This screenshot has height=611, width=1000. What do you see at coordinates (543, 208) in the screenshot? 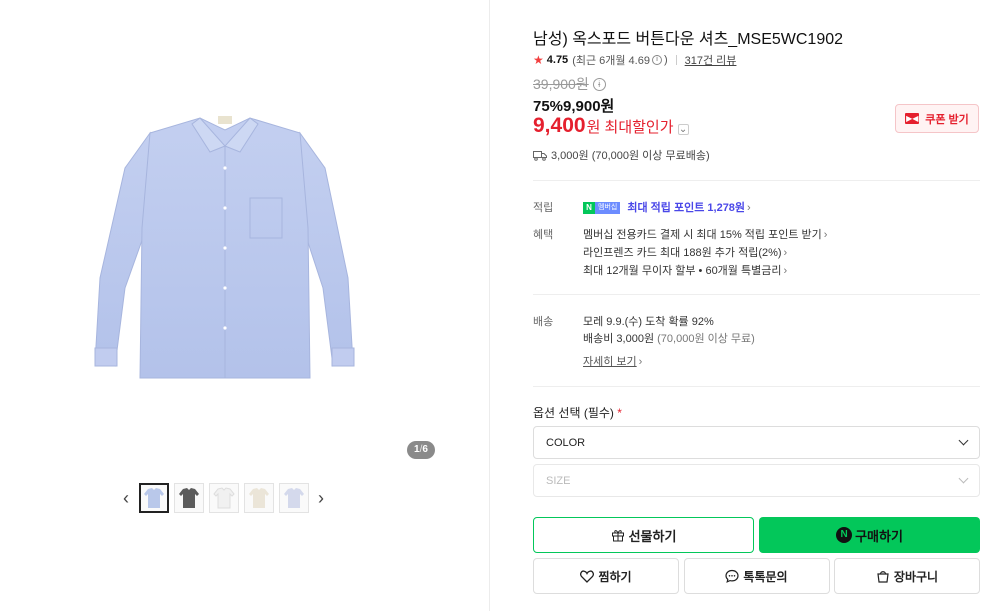
I see `points-label: 적립` at bounding box center [543, 208].